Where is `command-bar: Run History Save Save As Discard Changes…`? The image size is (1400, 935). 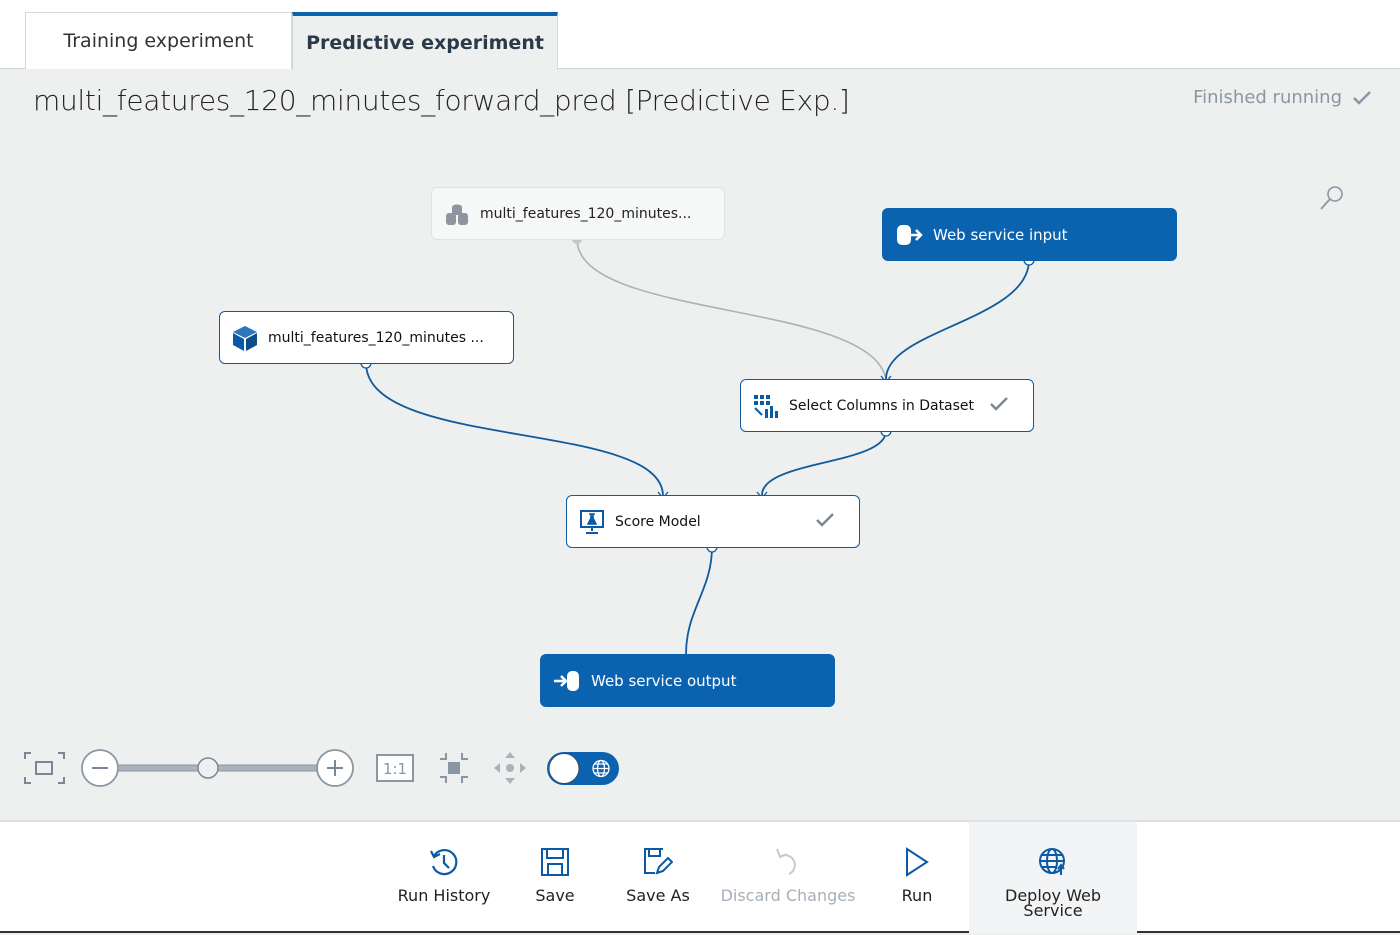 command-bar: Run History Save Save As Discard Changes… is located at coordinates (700, 876).